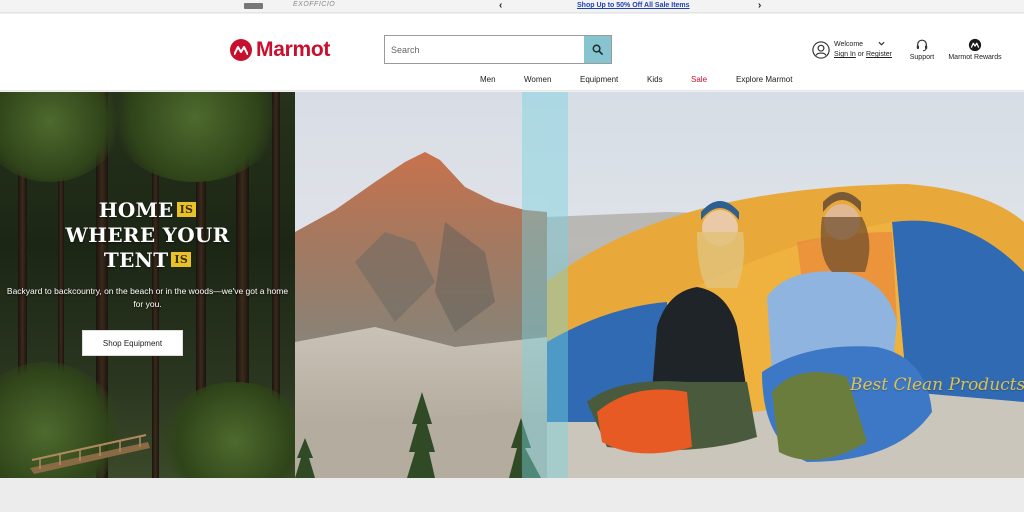 This screenshot has height=512, width=1024. Describe the element at coordinates (293, 49) in the screenshot. I see `brand-name: Marmot` at that location.